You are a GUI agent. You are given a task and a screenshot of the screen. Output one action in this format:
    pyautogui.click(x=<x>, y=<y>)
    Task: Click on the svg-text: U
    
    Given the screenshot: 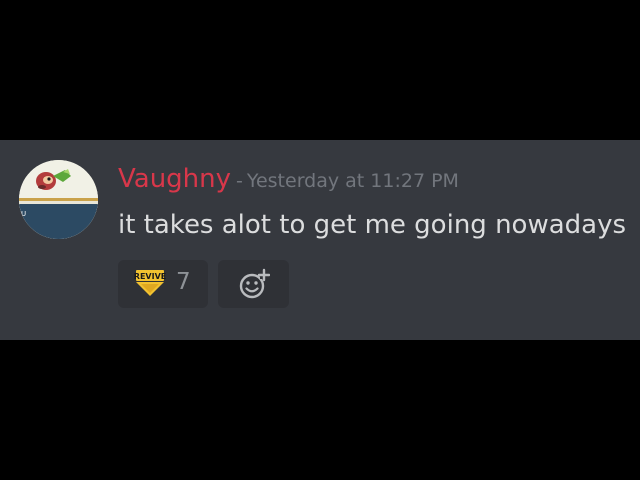 What is the action you would take?
    pyautogui.click(x=23, y=214)
    